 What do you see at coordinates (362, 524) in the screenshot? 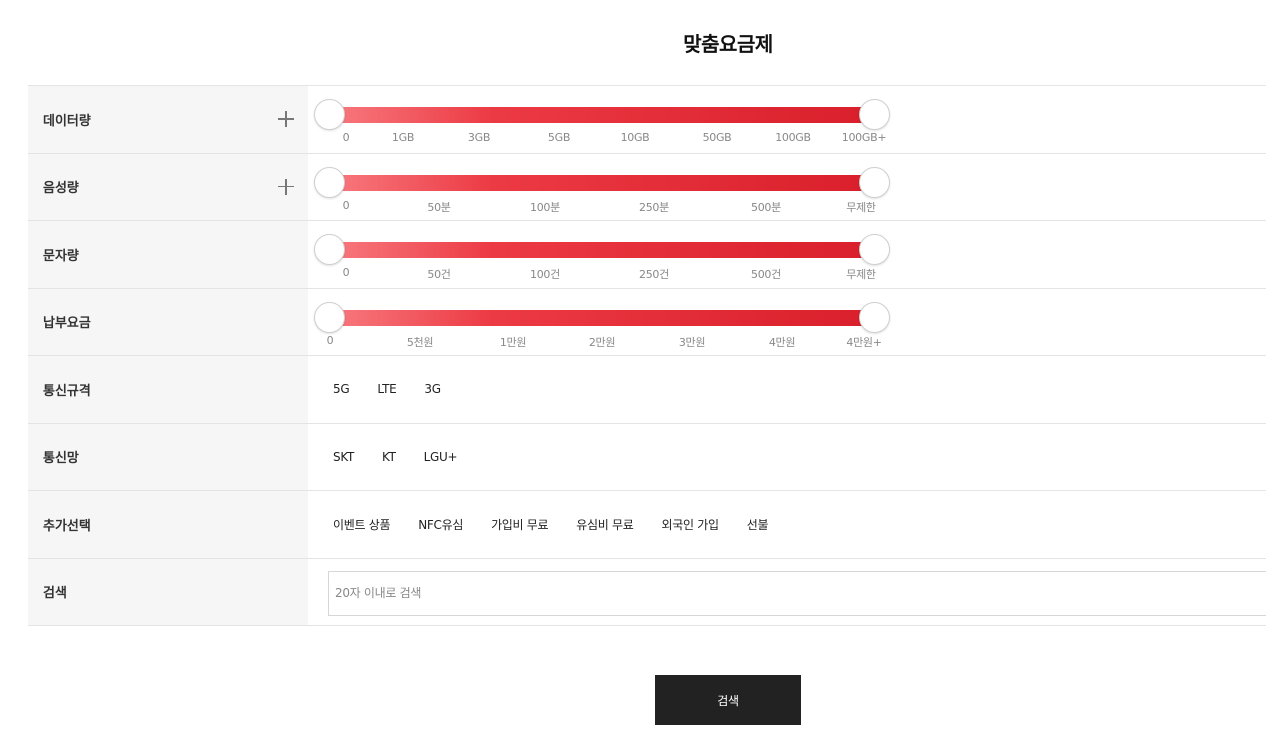
I see `option-event: 이벤트 상품` at bounding box center [362, 524].